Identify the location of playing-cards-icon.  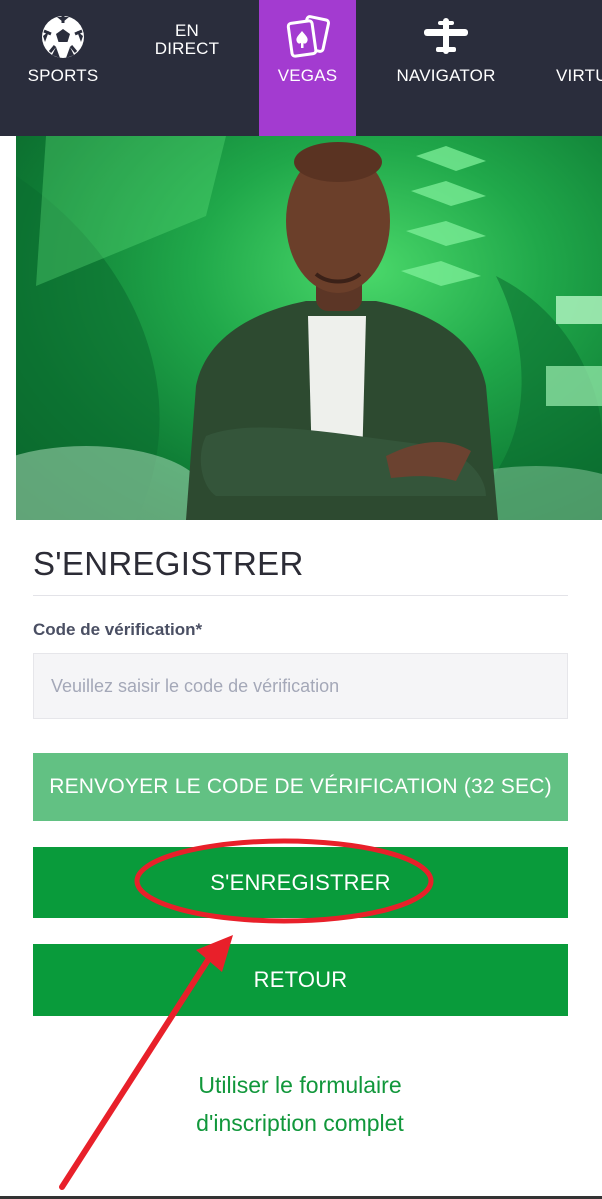
(308, 38).